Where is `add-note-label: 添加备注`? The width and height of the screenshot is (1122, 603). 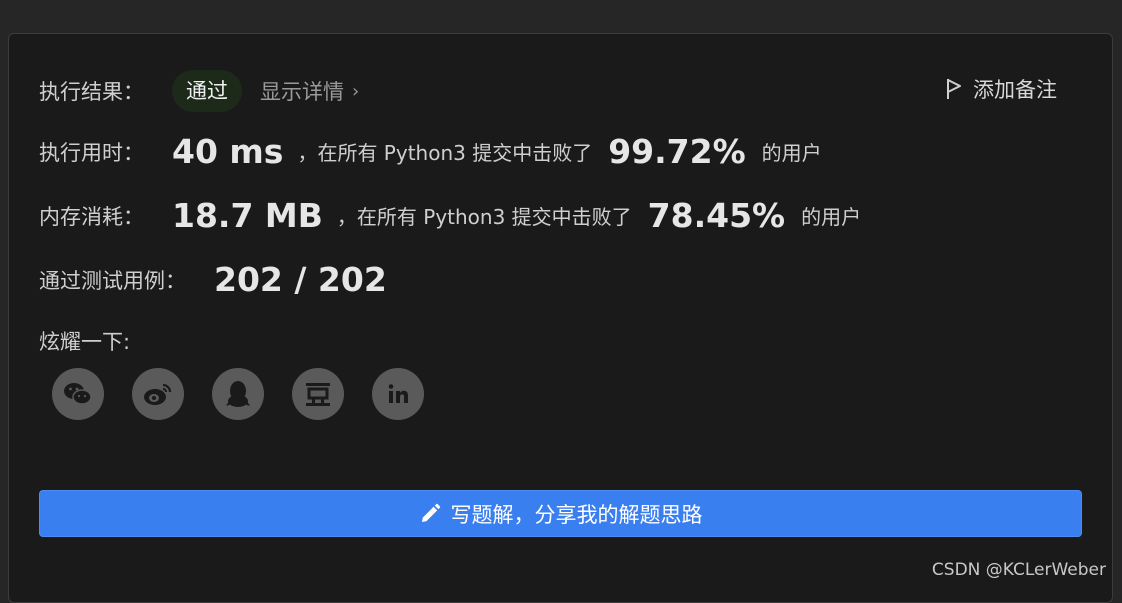 add-note-label: 添加备注 is located at coordinates (1015, 89).